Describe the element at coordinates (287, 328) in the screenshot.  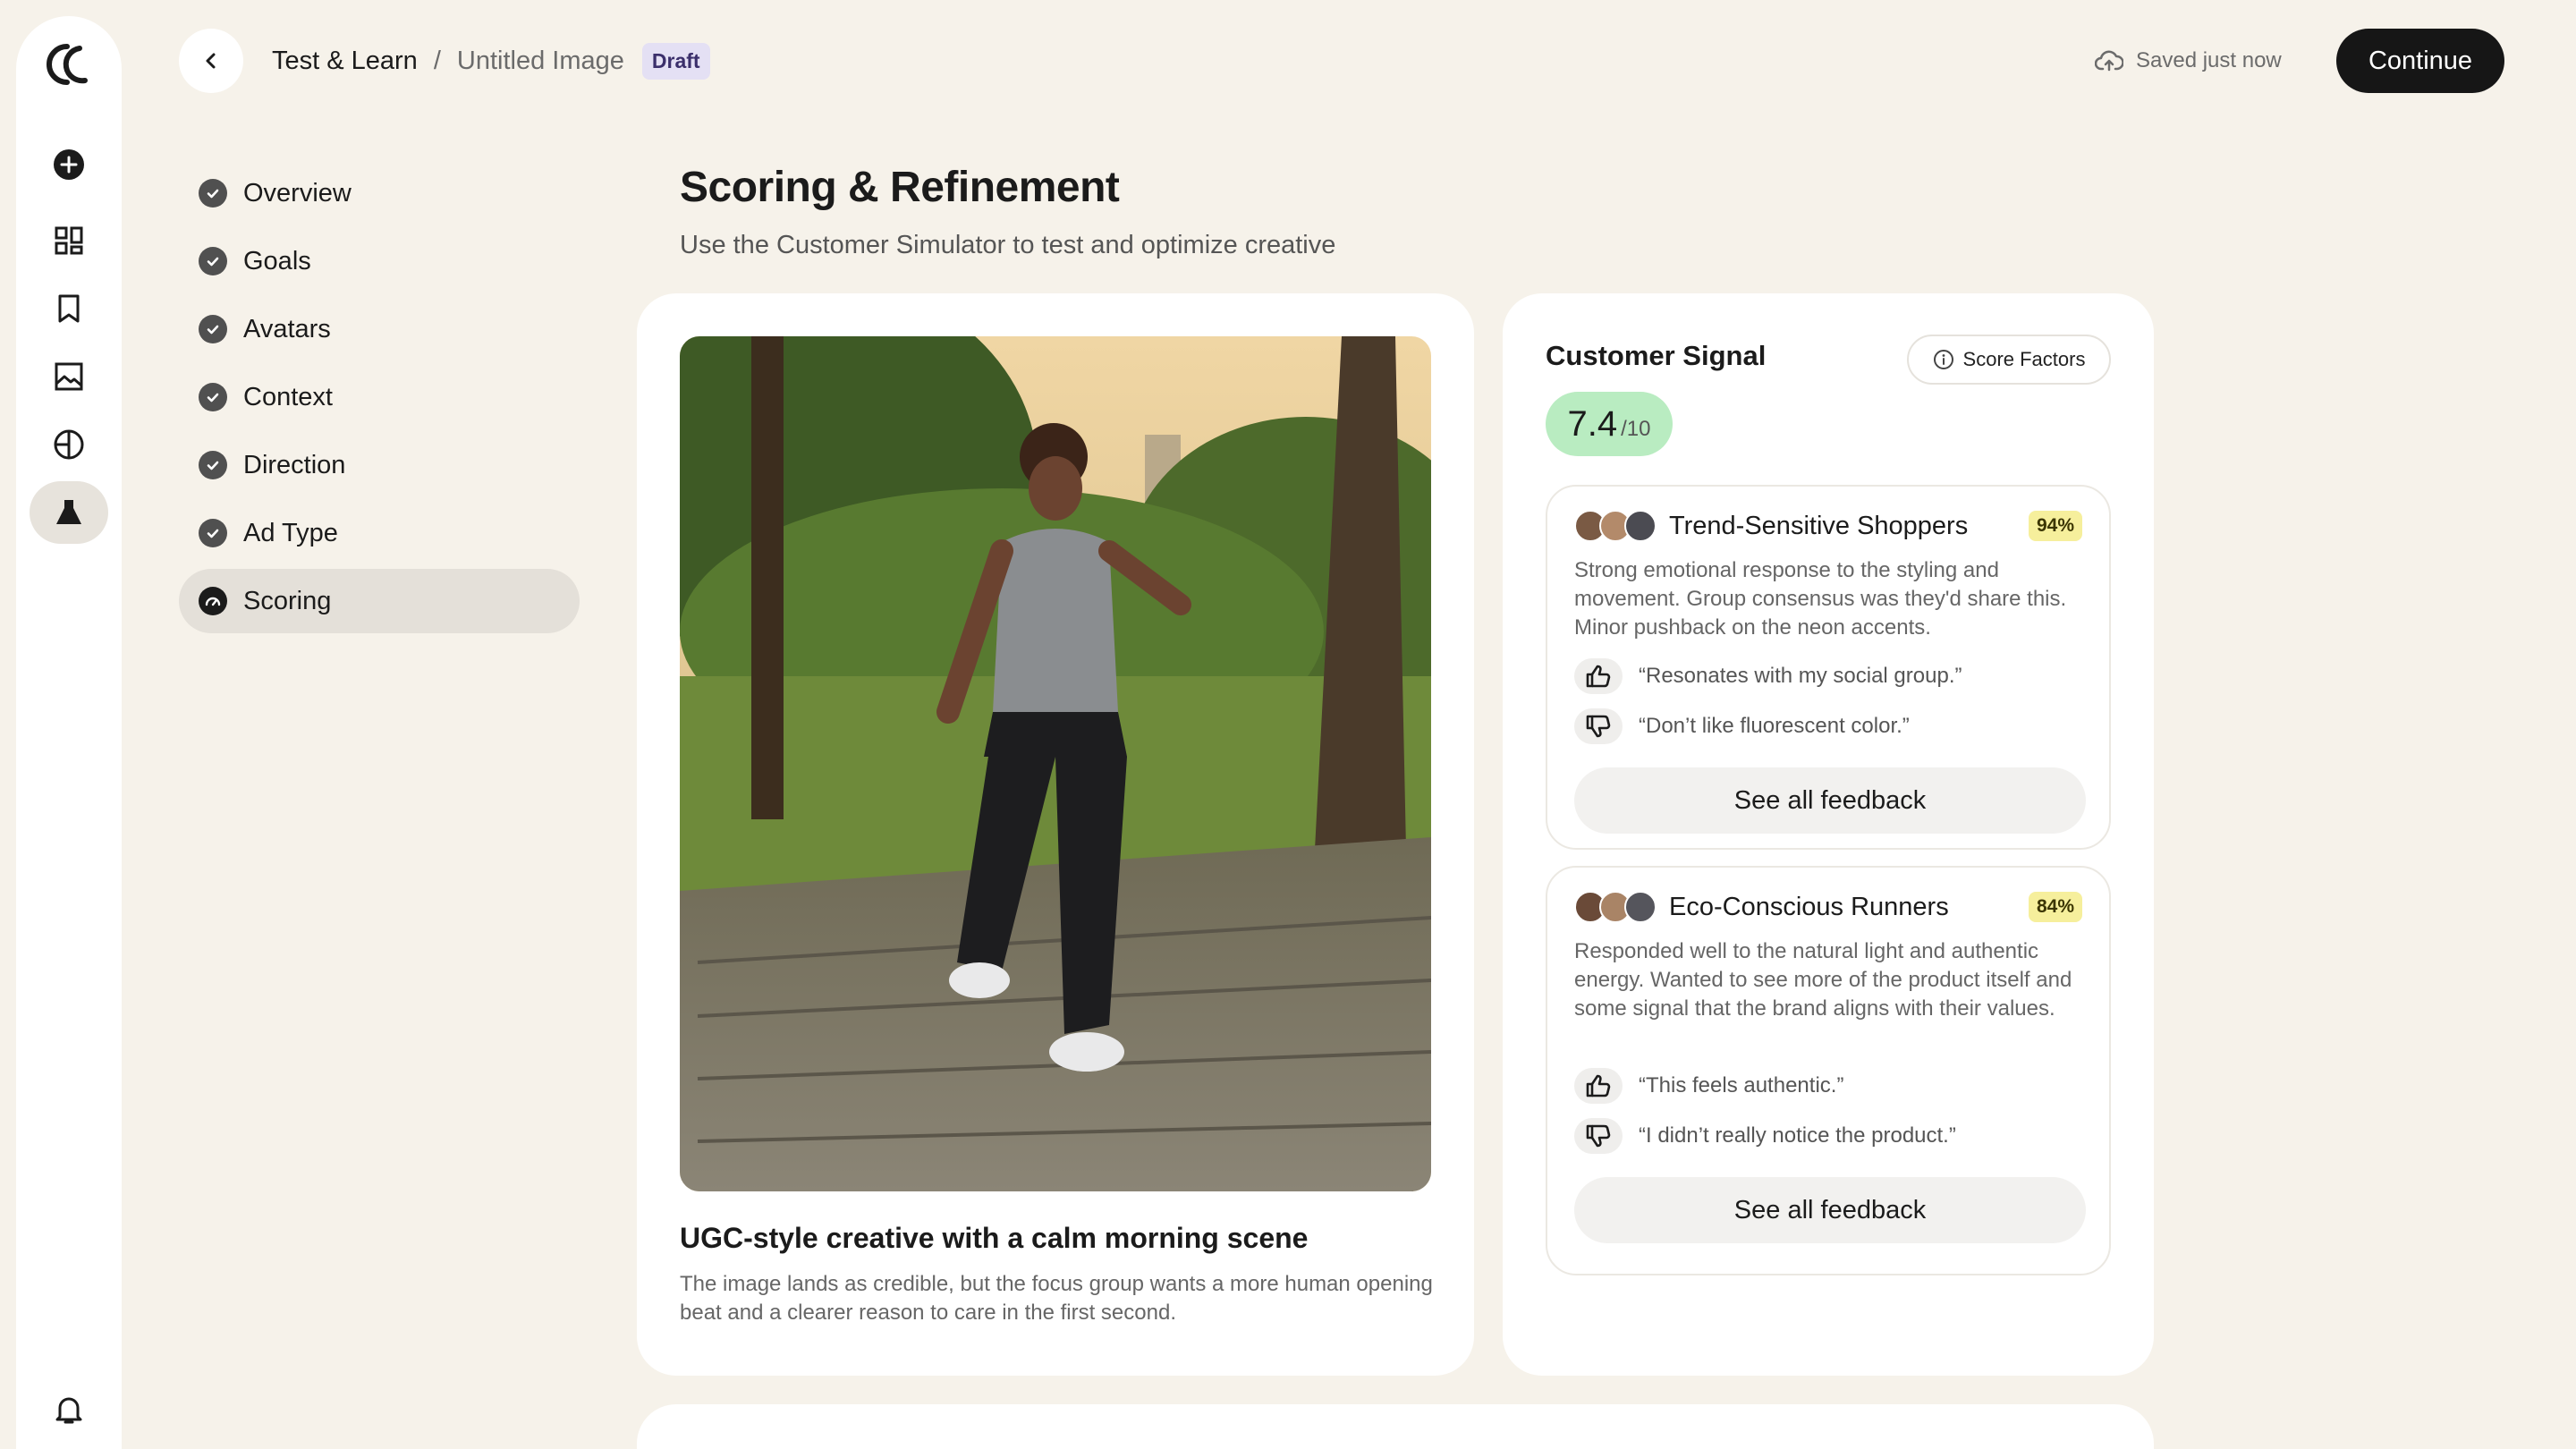
I see `step-label: Avatars` at that location.